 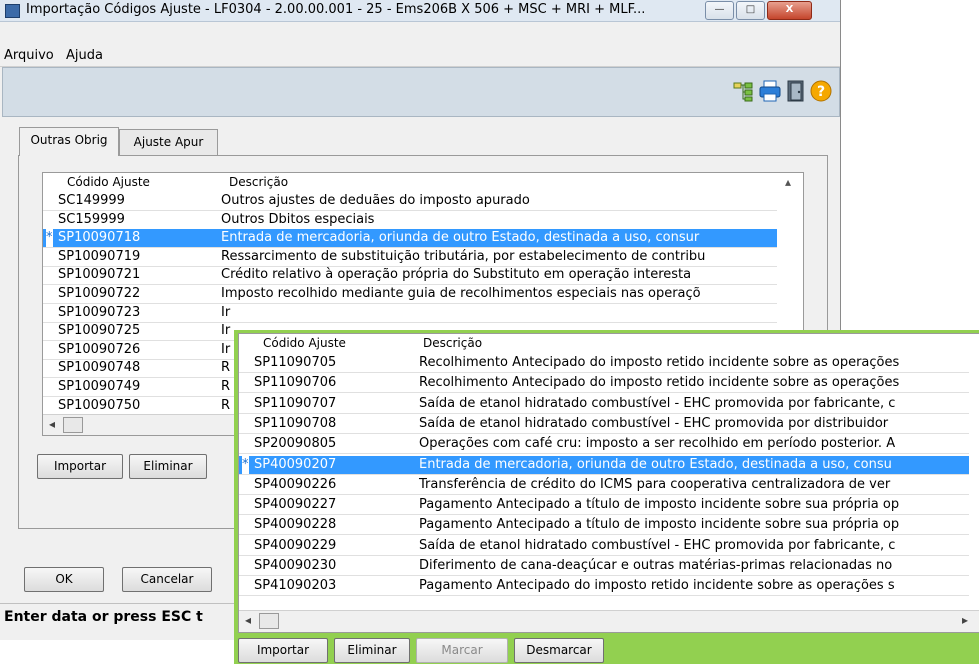 What do you see at coordinates (84, 55) in the screenshot?
I see `menu-ajuda: Ajuda` at bounding box center [84, 55].